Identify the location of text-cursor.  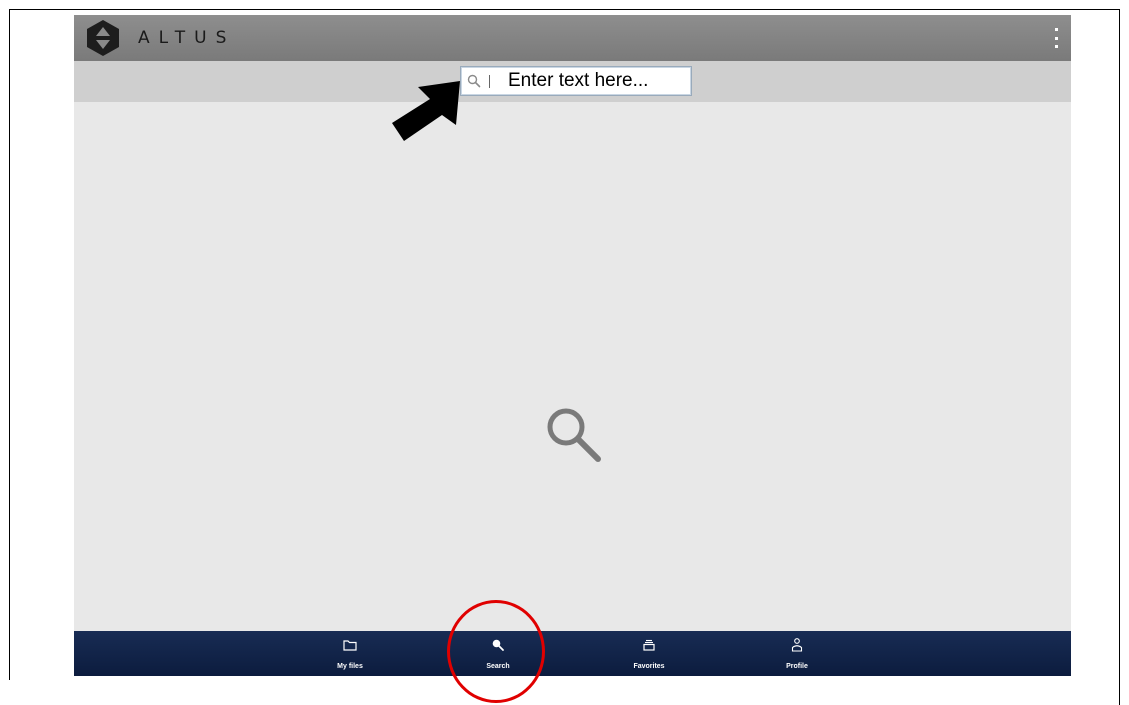
(489, 81).